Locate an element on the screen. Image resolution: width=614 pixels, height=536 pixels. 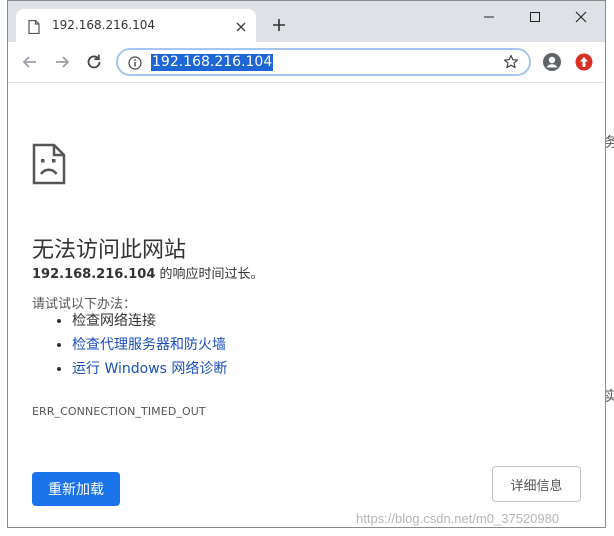
maximize-icon is located at coordinates (535, 17).